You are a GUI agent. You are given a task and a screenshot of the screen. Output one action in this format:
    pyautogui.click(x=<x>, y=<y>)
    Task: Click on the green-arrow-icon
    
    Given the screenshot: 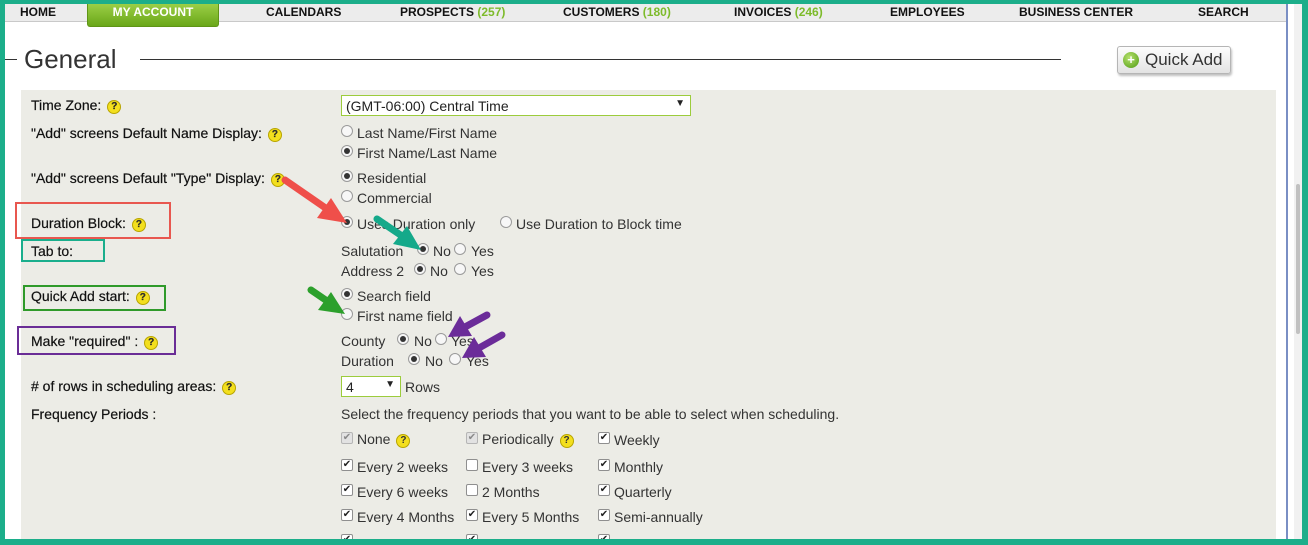 What is the action you would take?
    pyautogui.click(x=326, y=300)
    